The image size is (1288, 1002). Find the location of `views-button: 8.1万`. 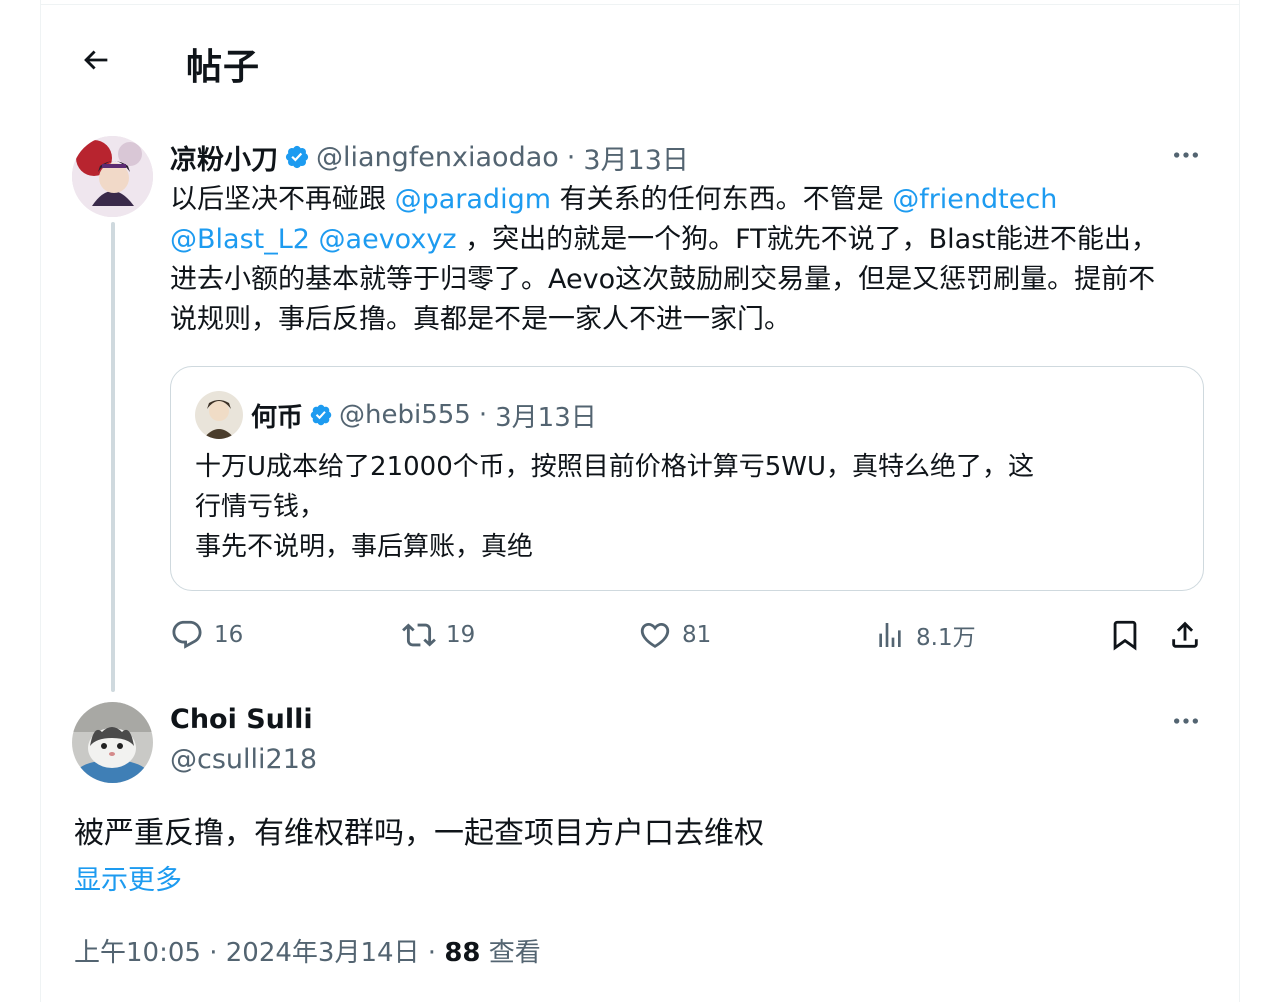

views-button: 8.1万 is located at coordinates (925, 635).